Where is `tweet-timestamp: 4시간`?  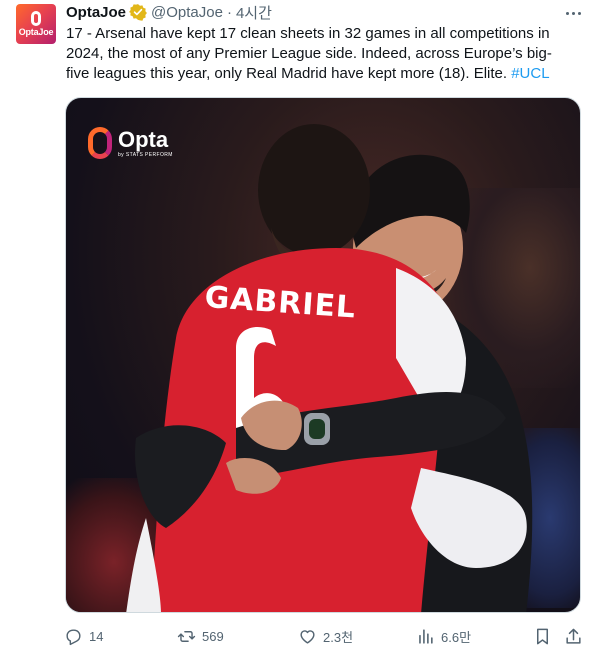 tweet-timestamp: 4시간 is located at coordinates (254, 12).